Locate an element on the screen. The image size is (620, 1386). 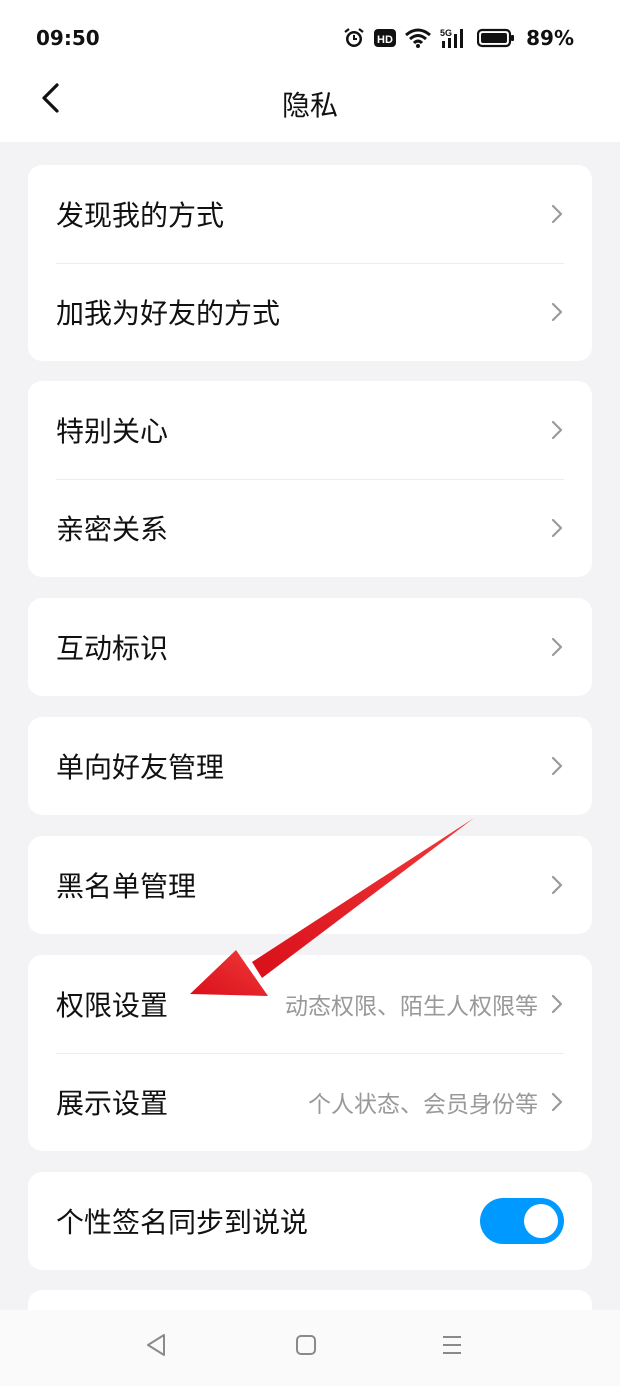
row-label: 发现我的方式 is located at coordinates (140, 215).